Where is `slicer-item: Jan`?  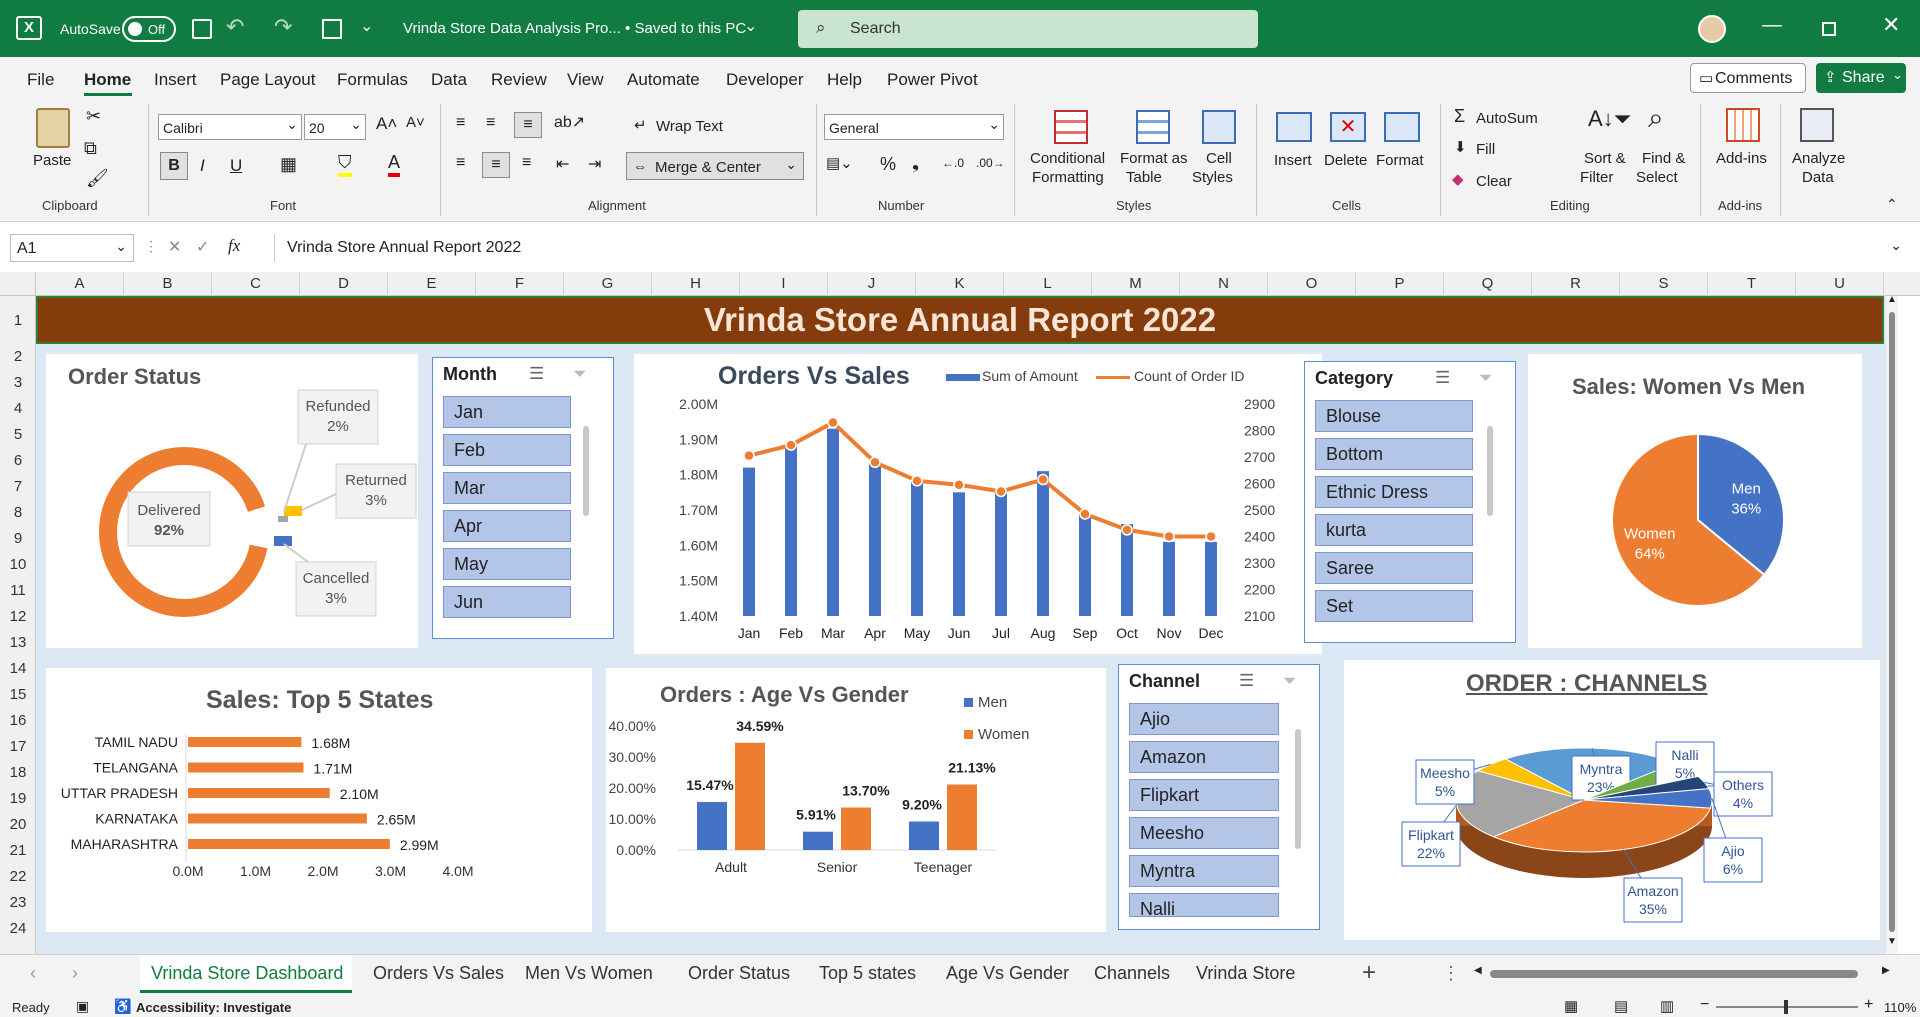
slicer-item: Jan is located at coordinates (507, 412).